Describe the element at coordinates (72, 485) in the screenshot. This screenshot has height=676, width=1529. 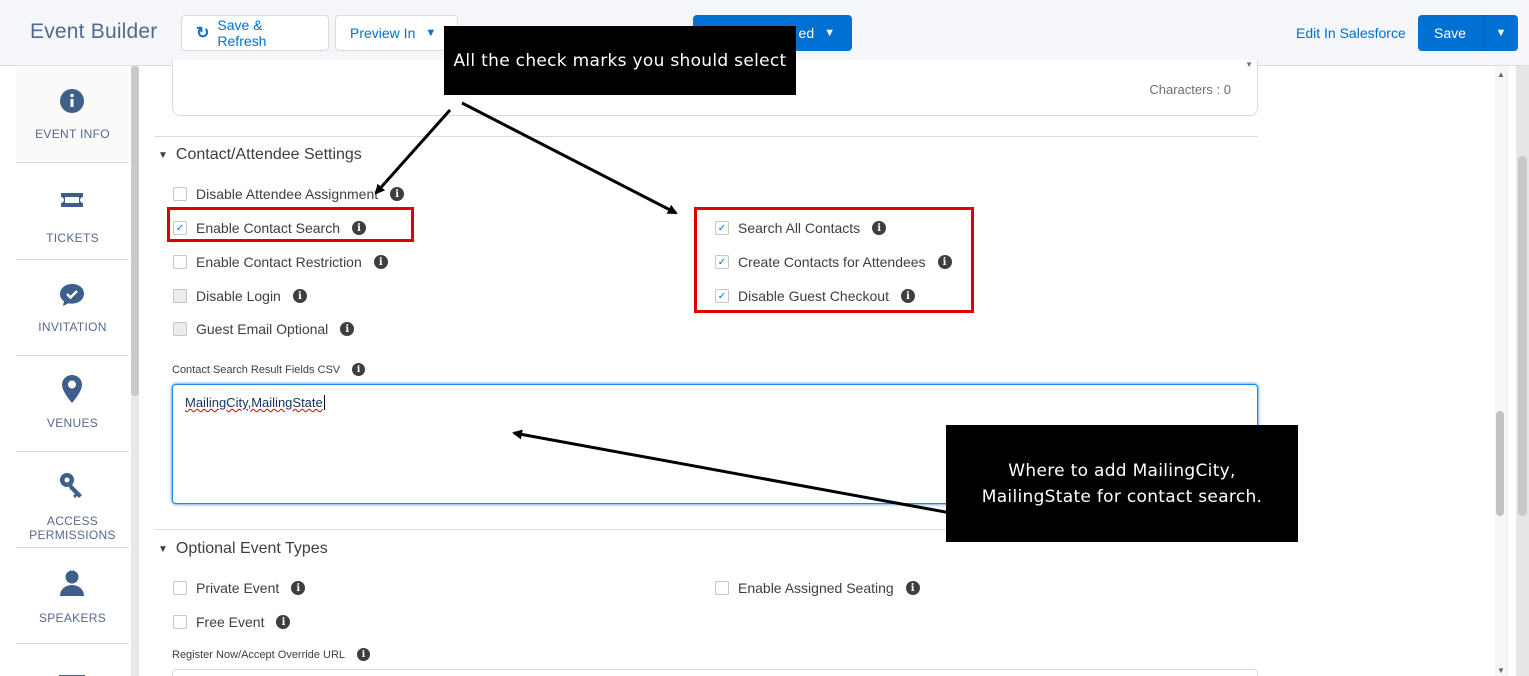
I see `key-icon` at that location.